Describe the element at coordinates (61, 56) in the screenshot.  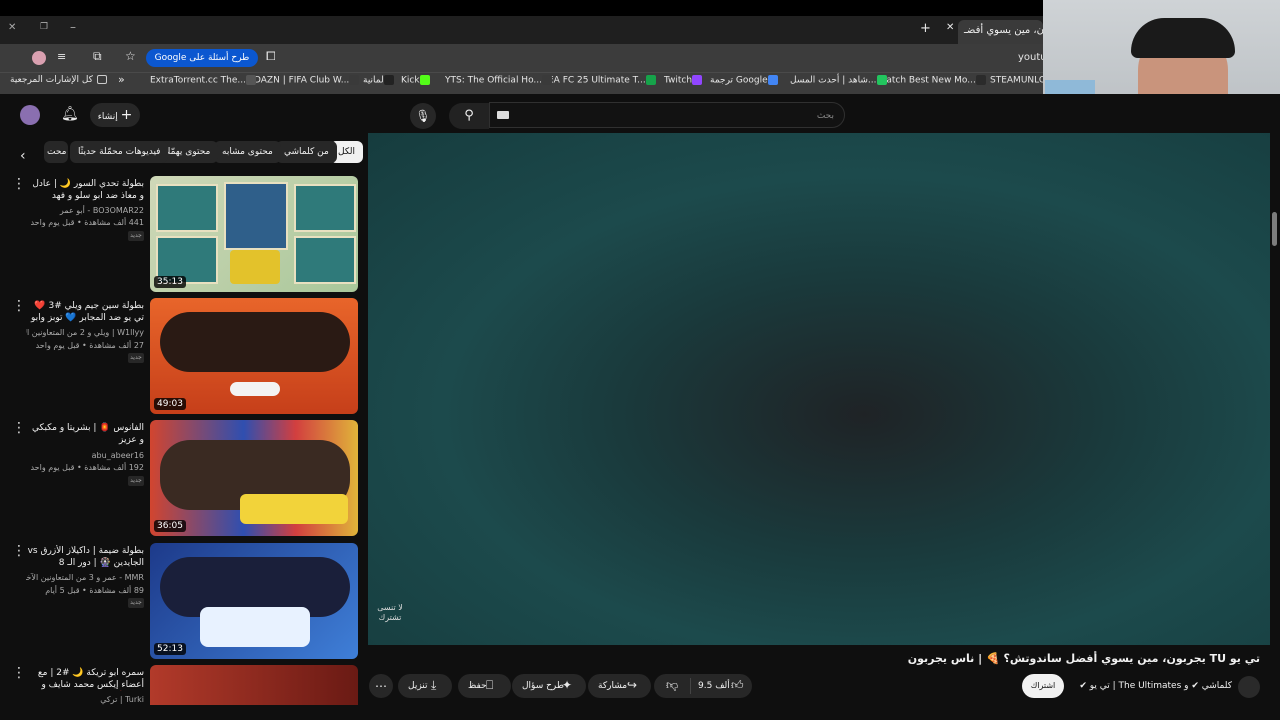
I see `tab-search-icon: ≡` at that location.